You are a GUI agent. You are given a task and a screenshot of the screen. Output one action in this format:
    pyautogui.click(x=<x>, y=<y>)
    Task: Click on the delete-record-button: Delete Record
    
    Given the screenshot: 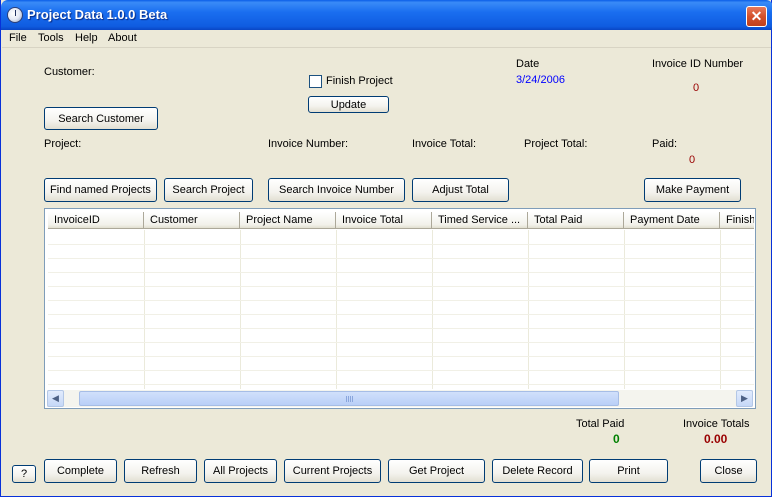 What is the action you would take?
    pyautogui.click(x=537, y=471)
    